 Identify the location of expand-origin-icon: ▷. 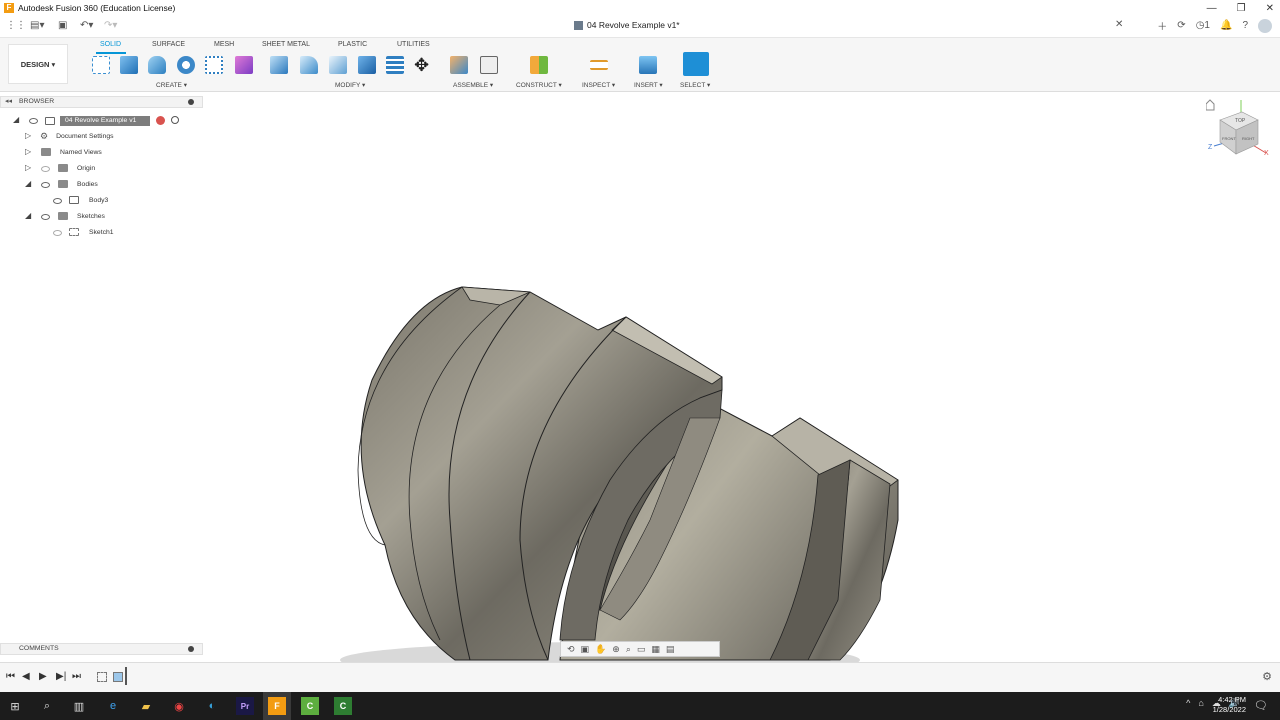
(28, 167).